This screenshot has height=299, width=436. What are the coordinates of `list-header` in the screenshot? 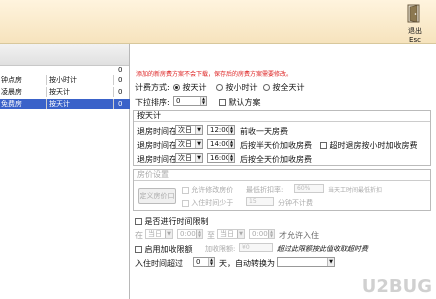 It's located at (64, 55).